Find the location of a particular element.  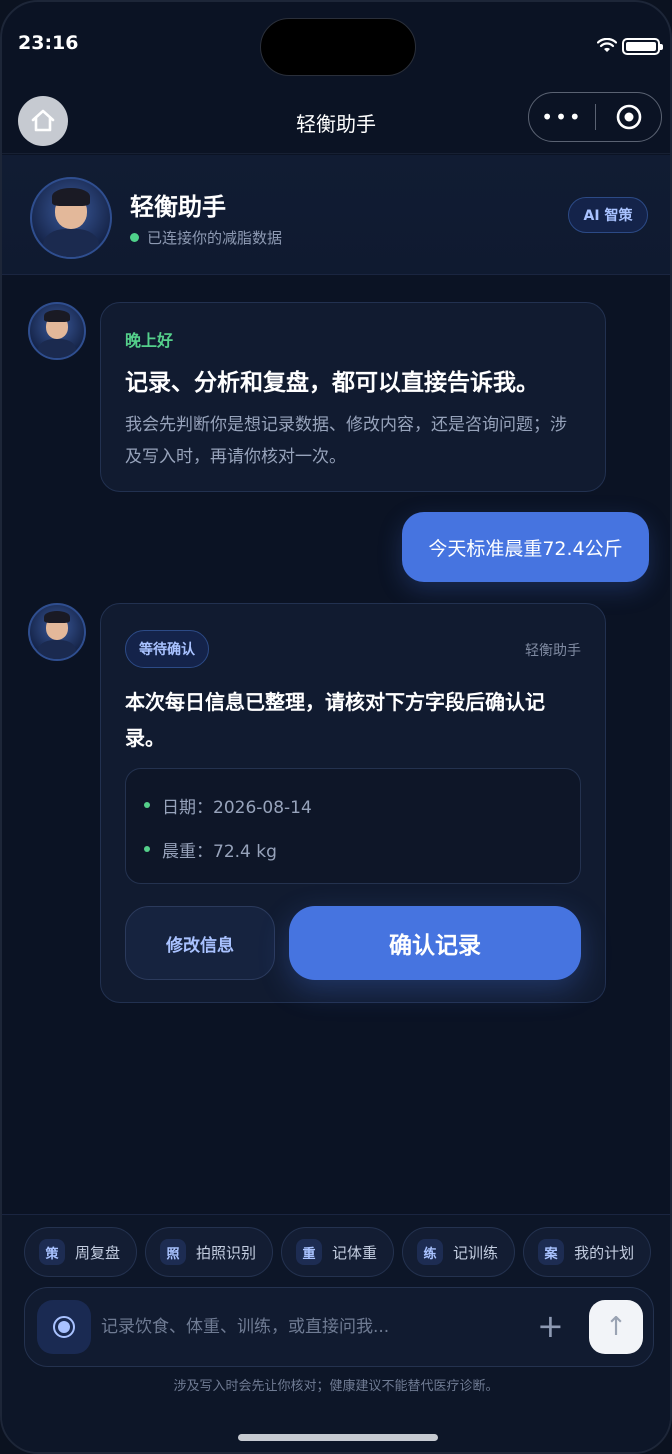

voice-button is located at coordinates (64, 1327).